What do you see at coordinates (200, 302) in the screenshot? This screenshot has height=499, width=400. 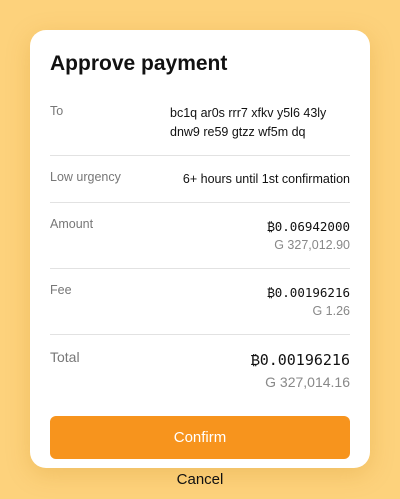 I see `fee-row: Fee ₿0.00196216 G 1.26` at bounding box center [200, 302].